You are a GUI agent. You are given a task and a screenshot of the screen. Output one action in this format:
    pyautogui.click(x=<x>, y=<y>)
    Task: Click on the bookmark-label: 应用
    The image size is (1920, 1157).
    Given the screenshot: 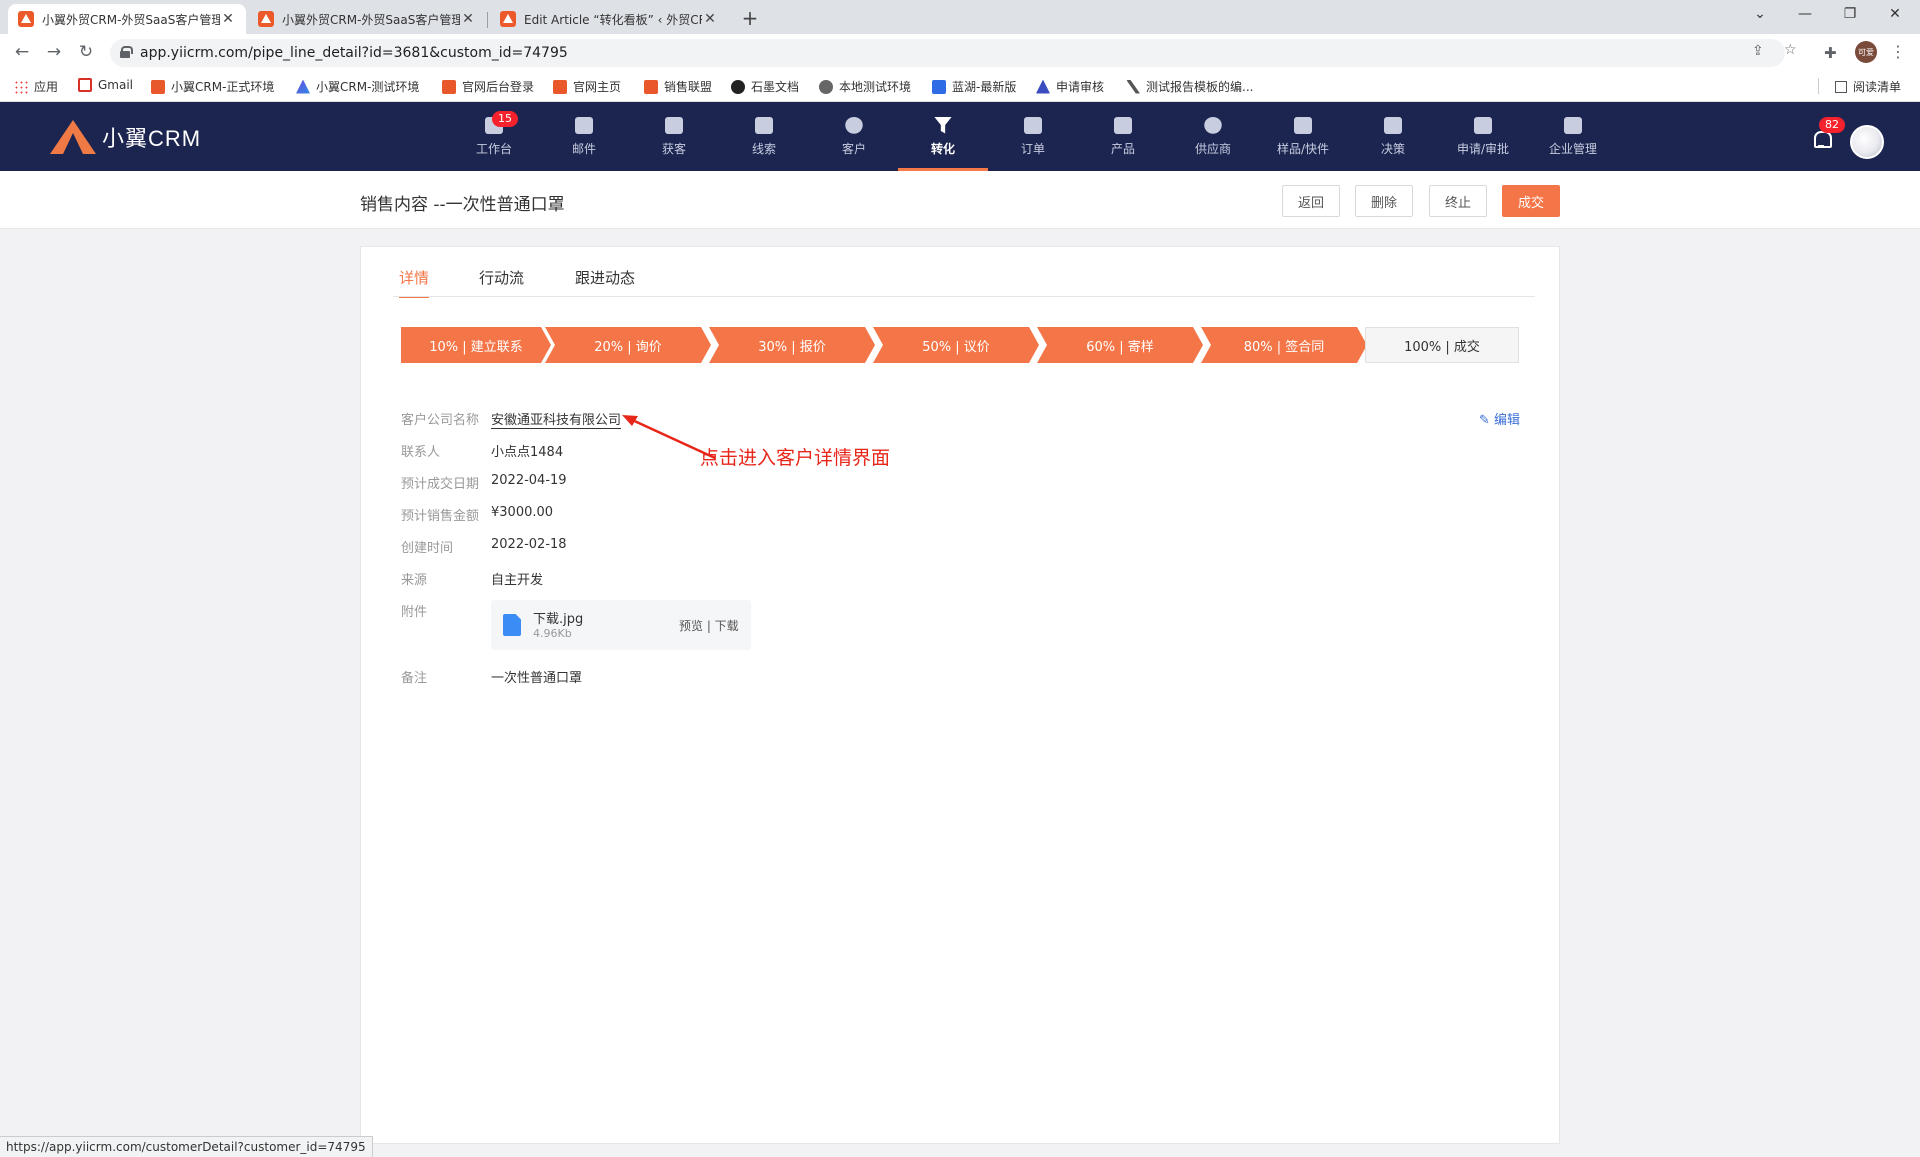 What is the action you would take?
    pyautogui.click(x=46, y=87)
    